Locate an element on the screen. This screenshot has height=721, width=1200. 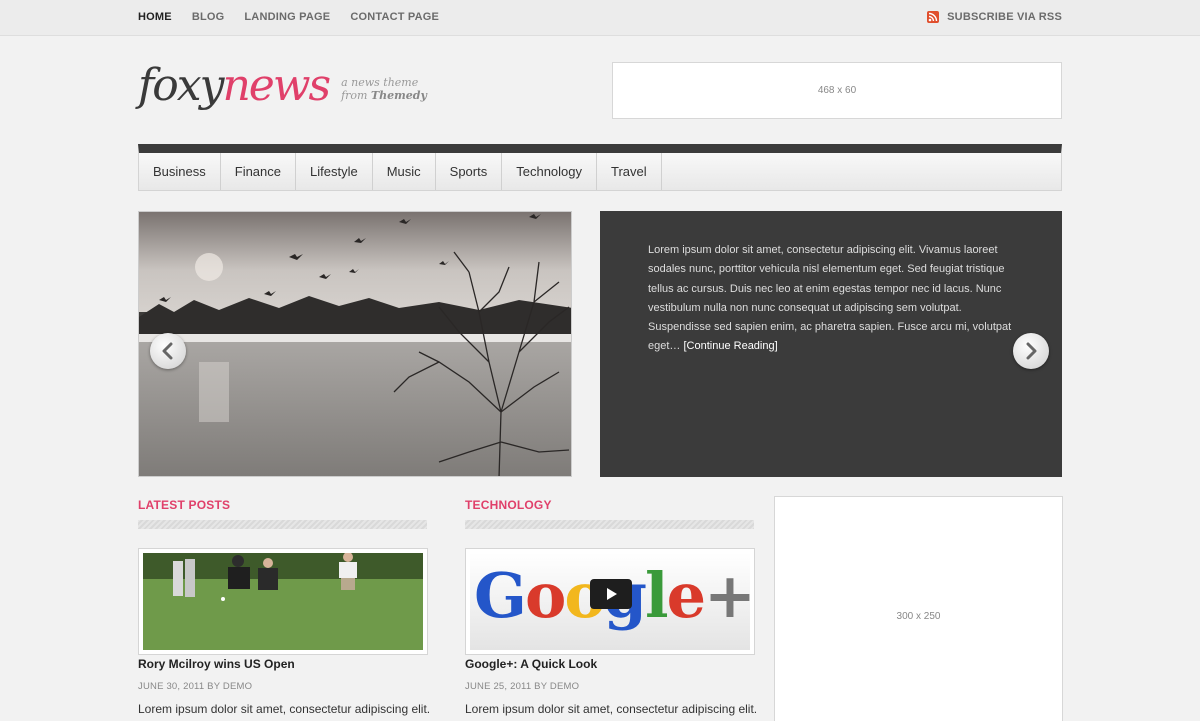
top-nav-landing-page: LANDING PAGE is located at coordinates (287, 17).